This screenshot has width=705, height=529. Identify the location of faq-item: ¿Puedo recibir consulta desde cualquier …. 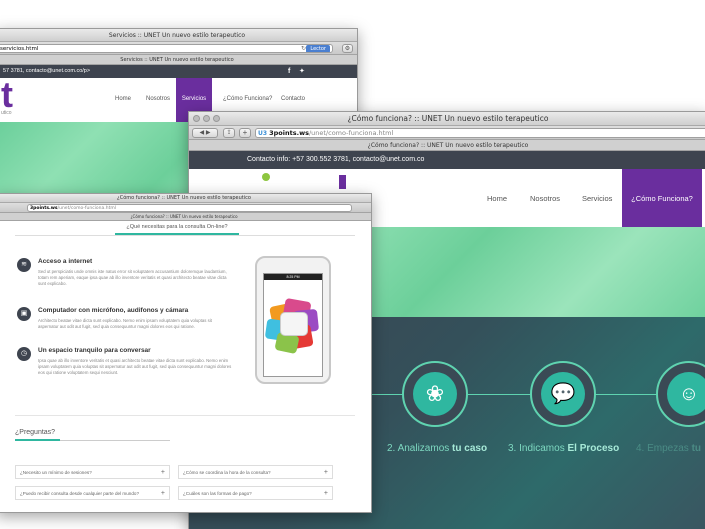
(92, 493).